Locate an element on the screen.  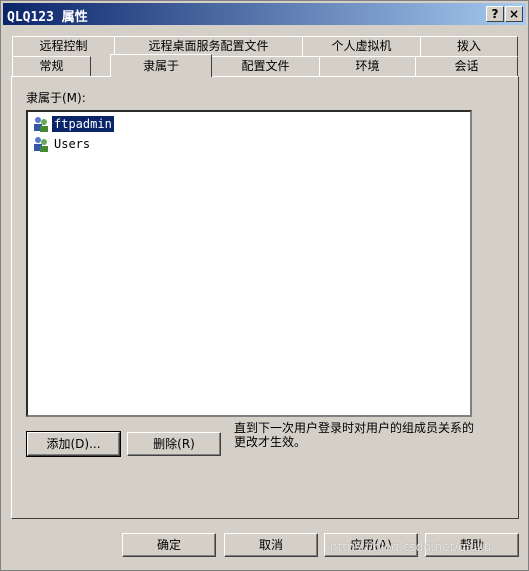
membership-note: 直到下一次用户登录时对用户的组成员关系的更改才生效。 is located at coordinates (354, 435).